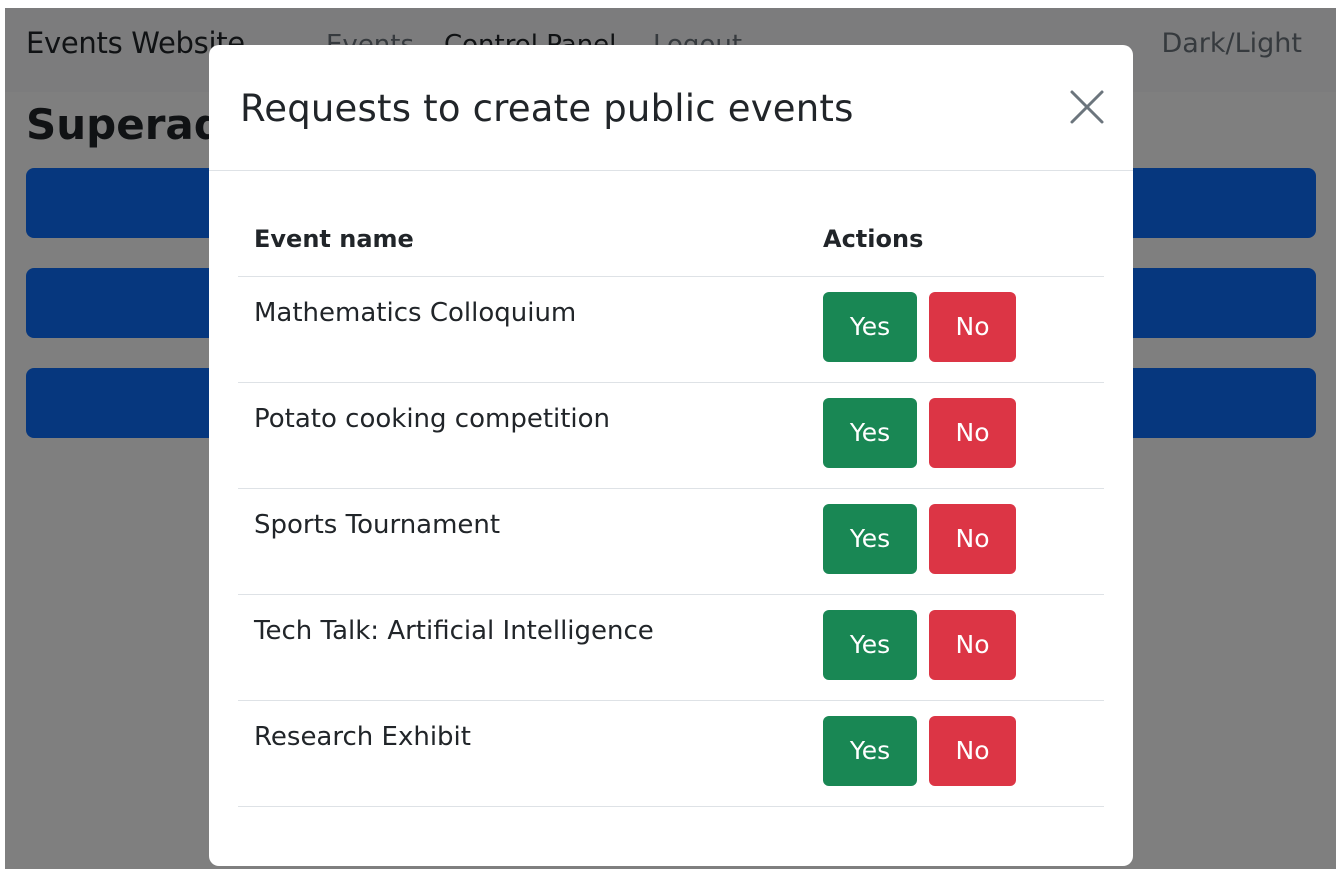 The height and width of the screenshot is (869, 1336). What do you see at coordinates (547, 108) in the screenshot?
I see `modal-title: Requests to create public events` at bounding box center [547, 108].